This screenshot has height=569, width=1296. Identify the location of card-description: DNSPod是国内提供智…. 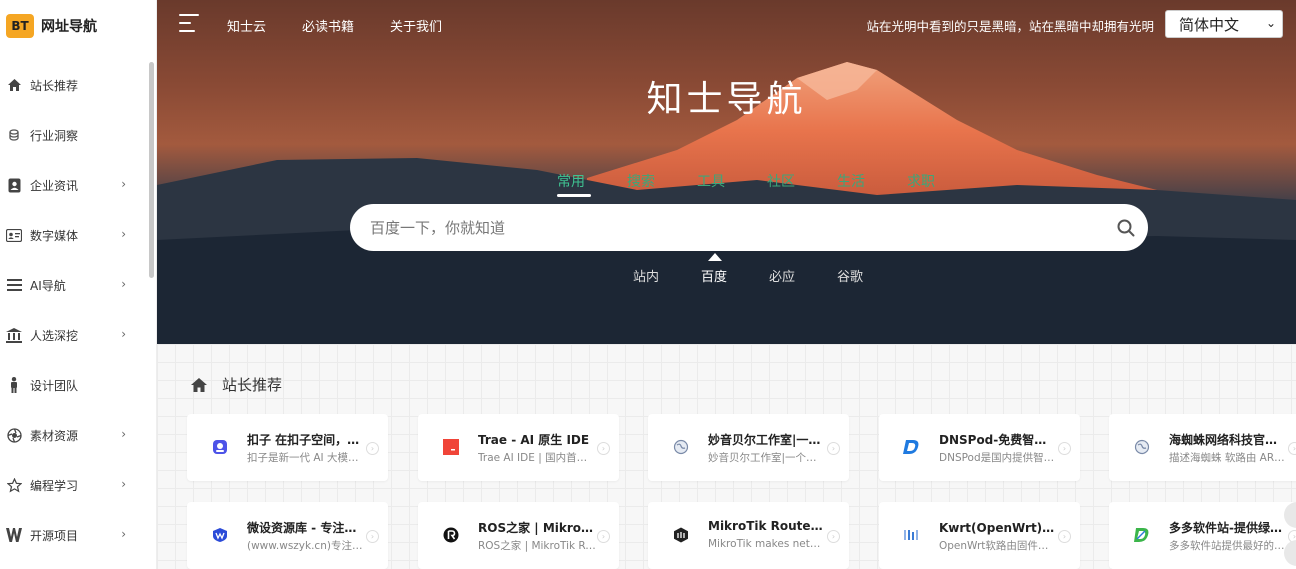
(997, 458).